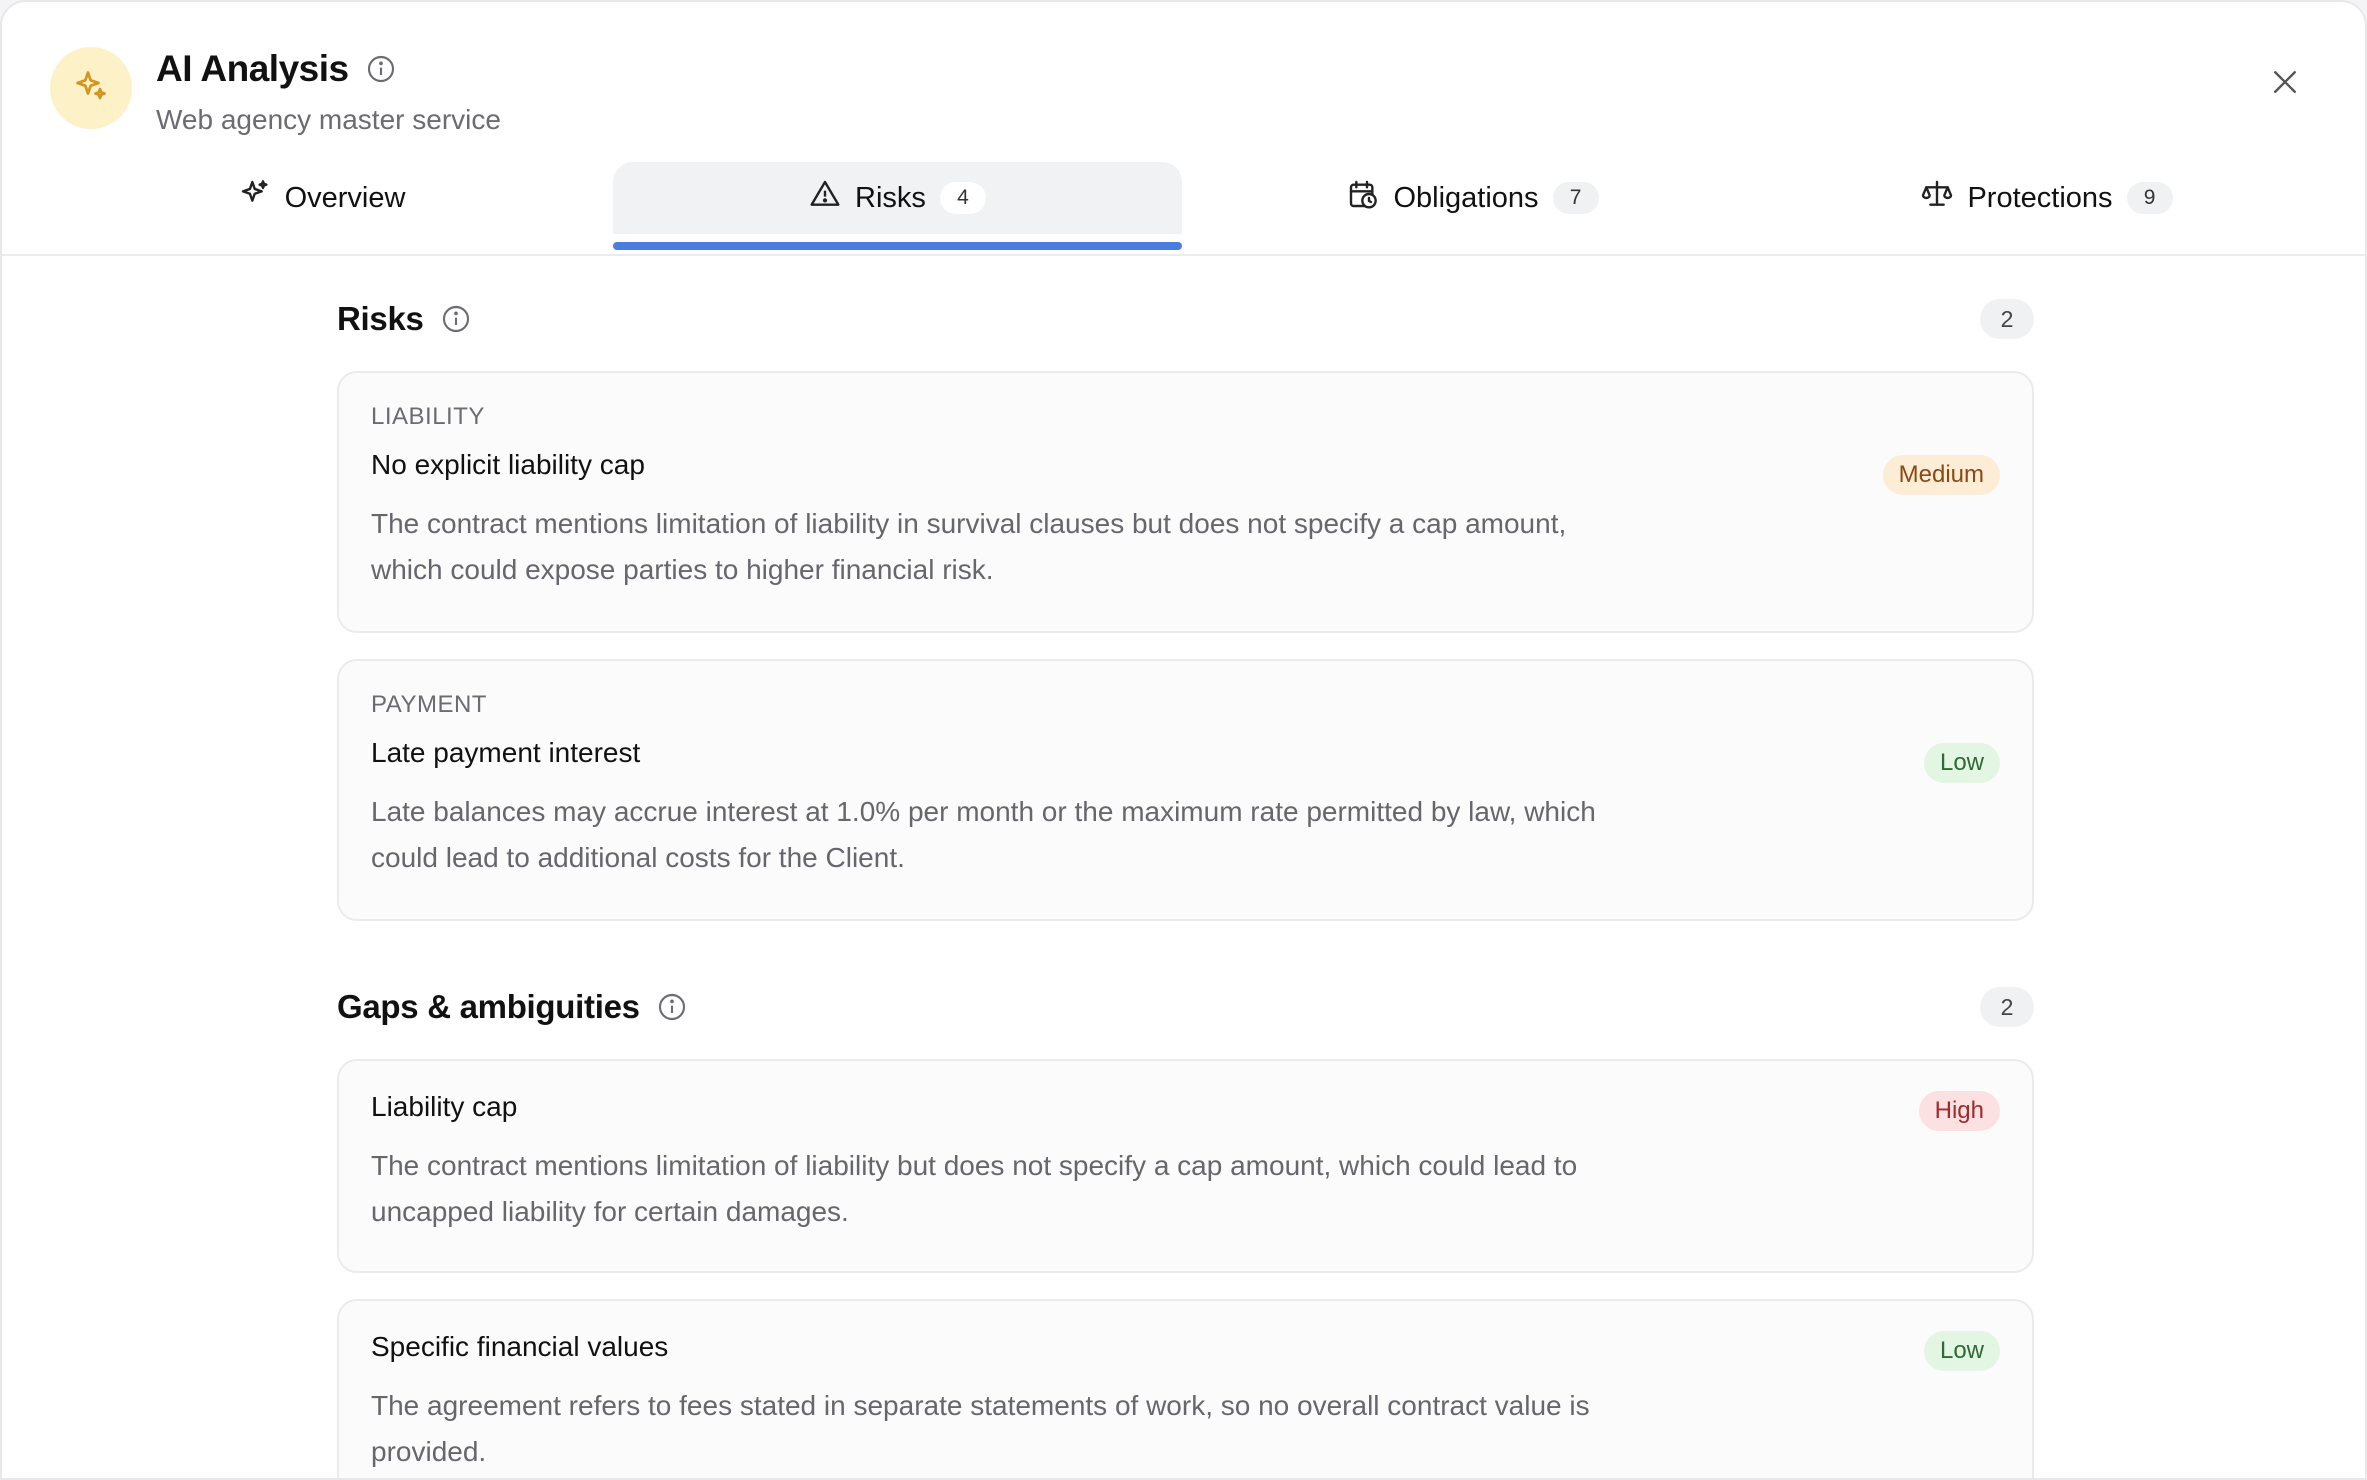 The height and width of the screenshot is (1480, 2367). I want to click on scales-icon, so click(1937, 198).